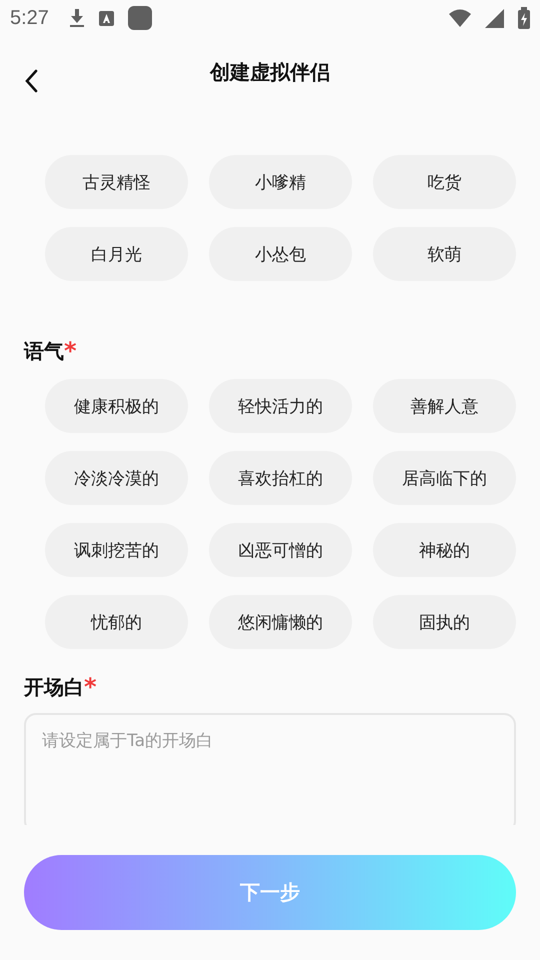 The width and height of the screenshot is (540, 960). Describe the element at coordinates (444, 406) in the screenshot. I see `tone-tag: 善解人意` at that location.